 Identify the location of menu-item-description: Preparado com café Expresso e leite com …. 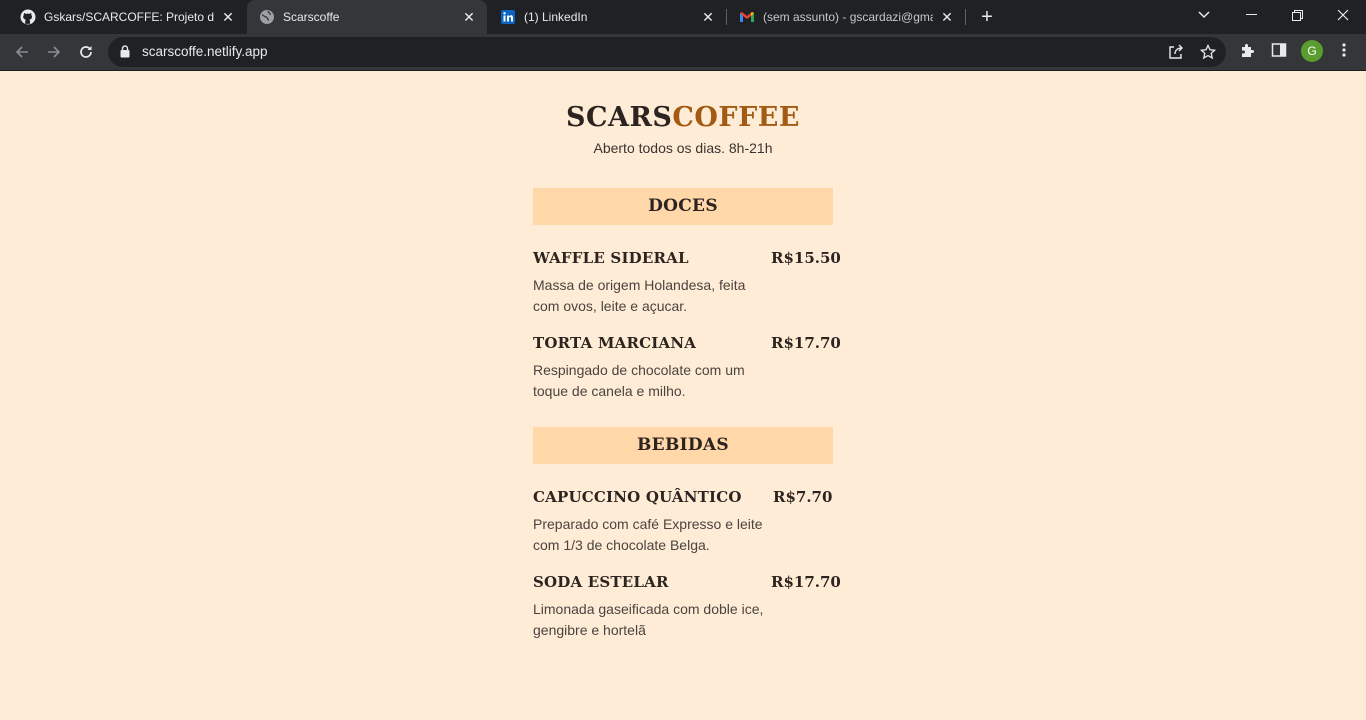
(648, 534).